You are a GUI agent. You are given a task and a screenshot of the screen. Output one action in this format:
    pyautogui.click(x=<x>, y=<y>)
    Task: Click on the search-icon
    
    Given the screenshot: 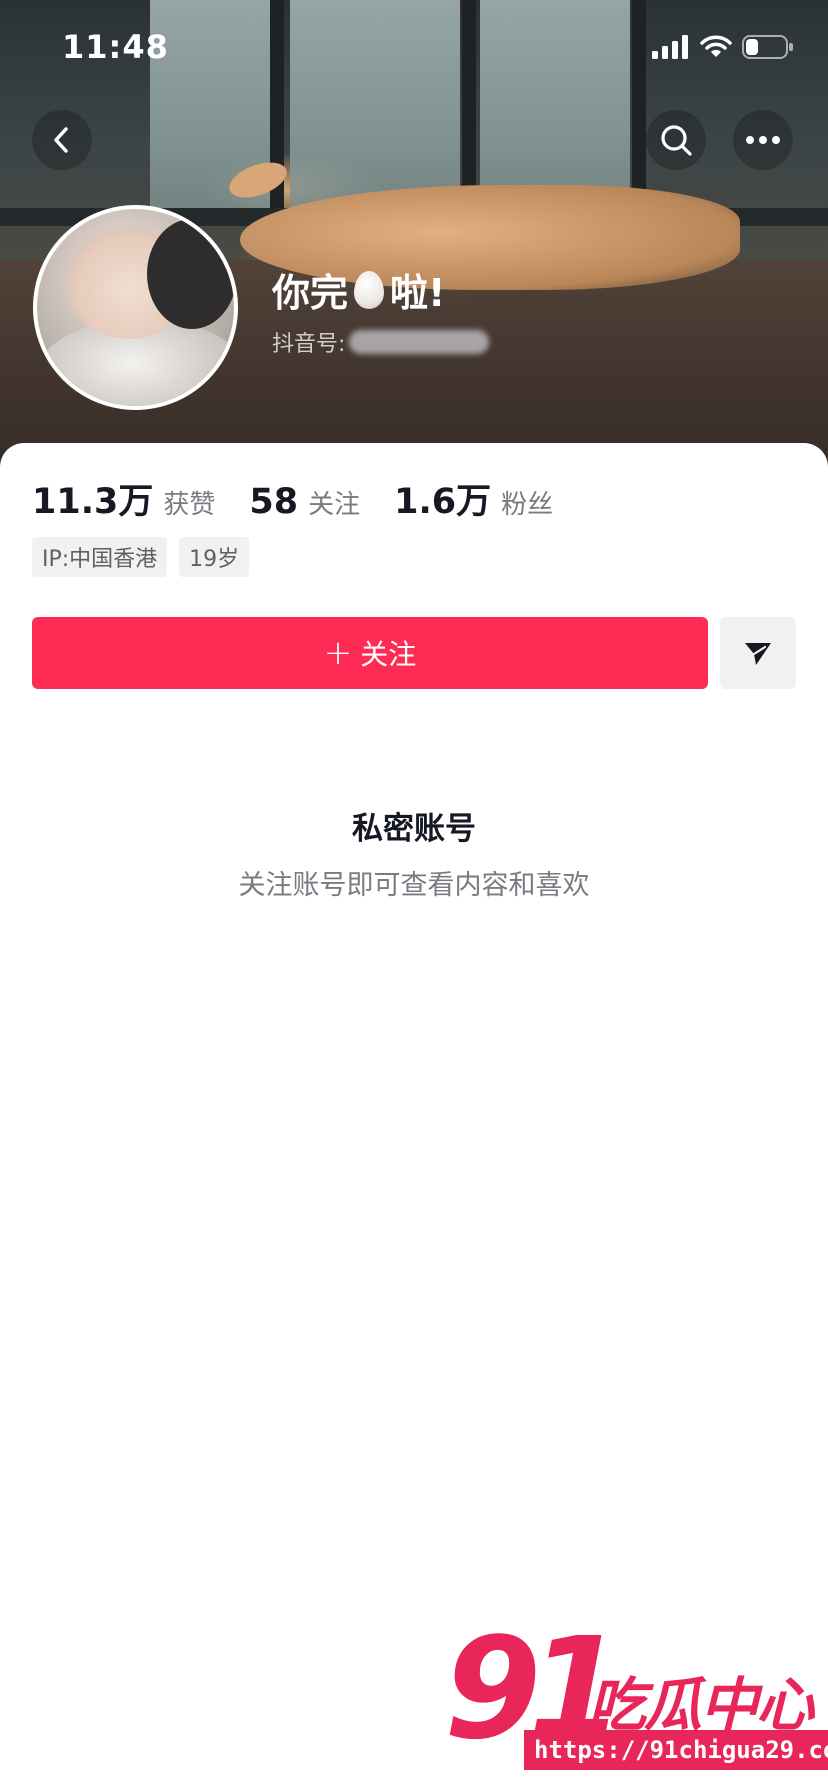 What is the action you would take?
    pyautogui.click(x=676, y=140)
    